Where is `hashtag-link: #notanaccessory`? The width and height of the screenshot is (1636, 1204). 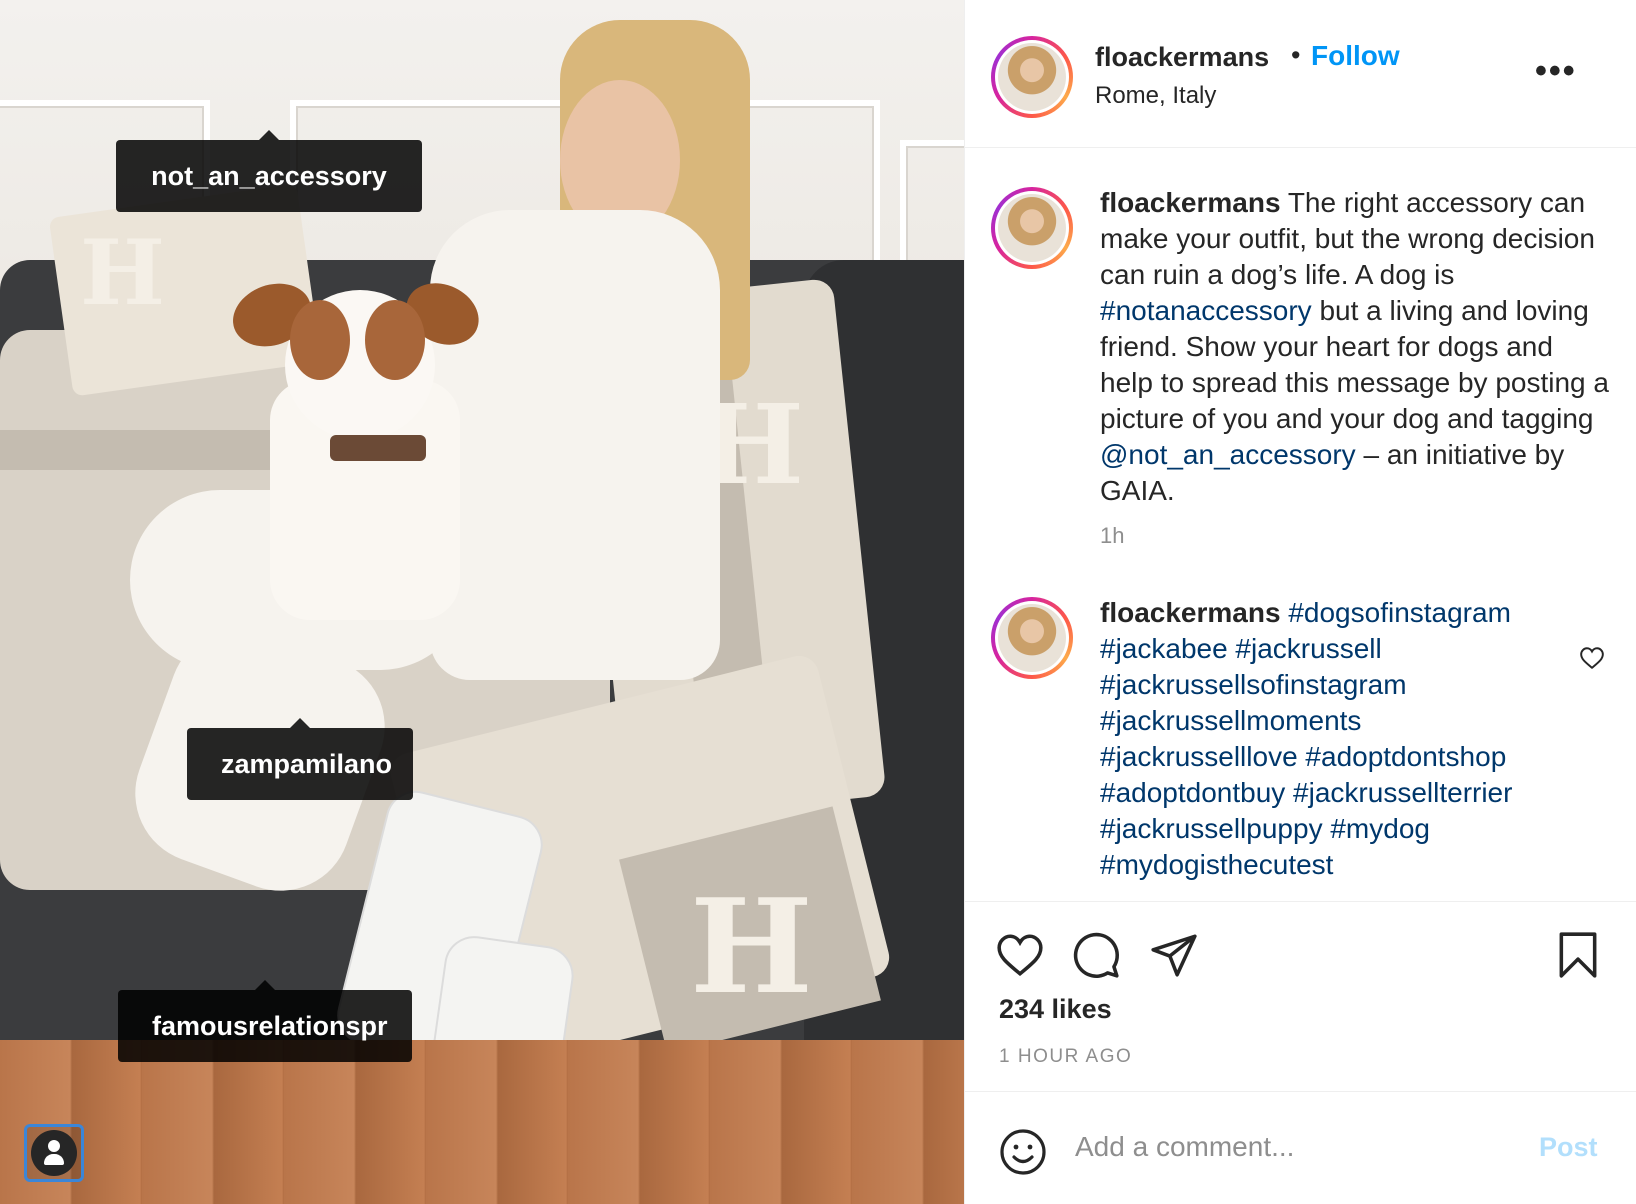 hashtag-link: #notanaccessory is located at coordinates (1206, 310).